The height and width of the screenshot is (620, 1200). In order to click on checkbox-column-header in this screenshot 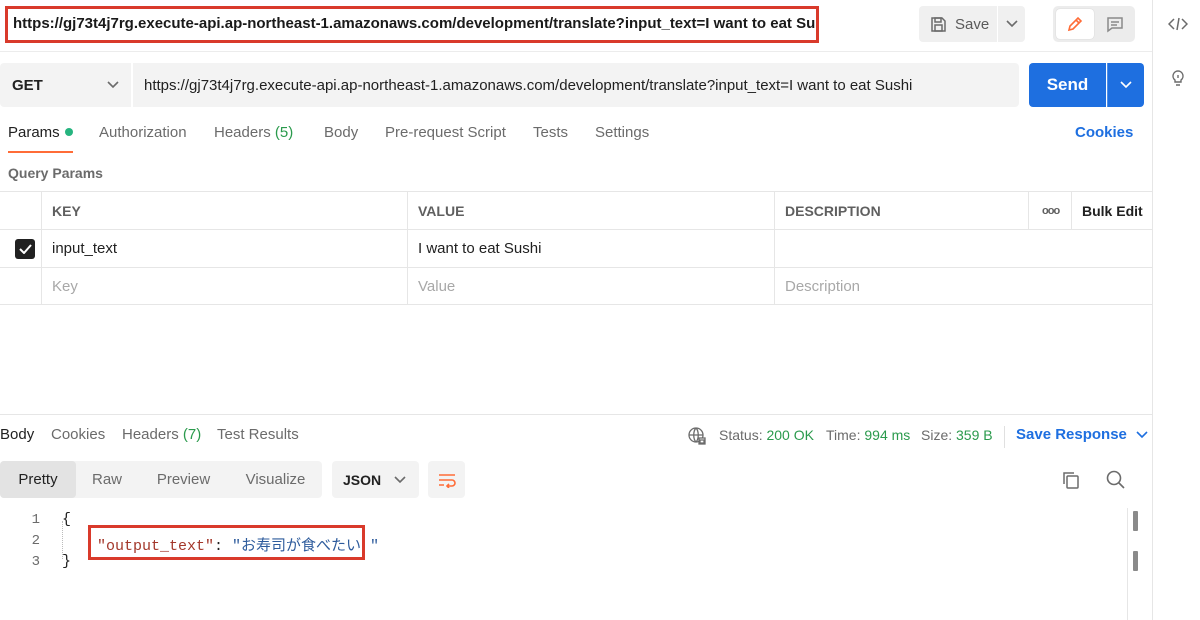, I will do `click(20, 210)`.